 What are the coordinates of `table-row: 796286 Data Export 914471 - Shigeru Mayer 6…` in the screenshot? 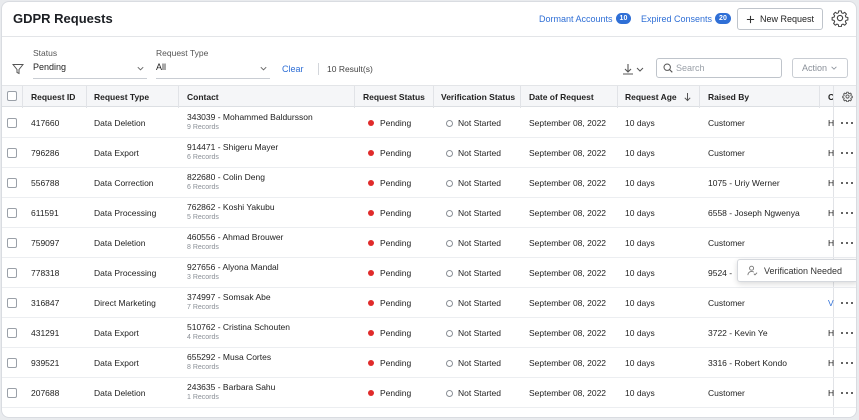 It's located at (429, 153).